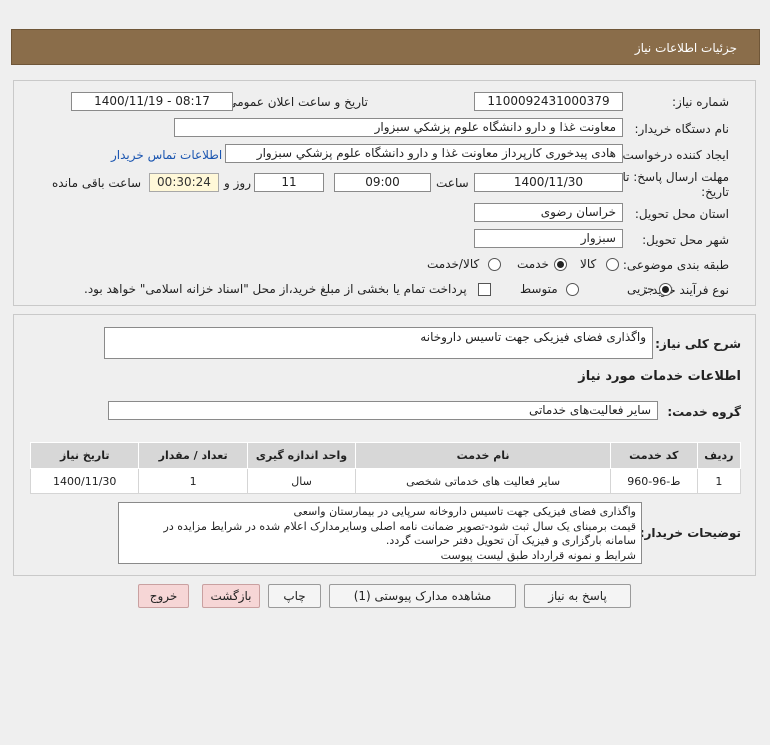  Describe the element at coordinates (237, 183) in the screenshot. I see `days-label: روز و` at that location.